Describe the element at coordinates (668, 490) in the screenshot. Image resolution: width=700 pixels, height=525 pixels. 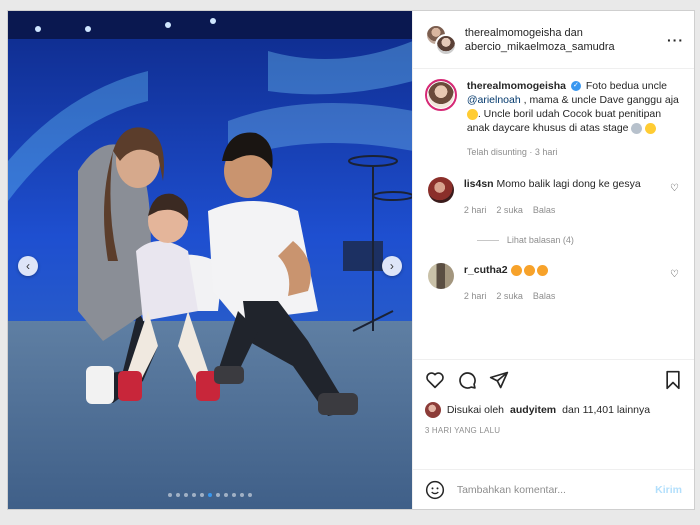
I see `post-comment-button: Kirim` at that location.